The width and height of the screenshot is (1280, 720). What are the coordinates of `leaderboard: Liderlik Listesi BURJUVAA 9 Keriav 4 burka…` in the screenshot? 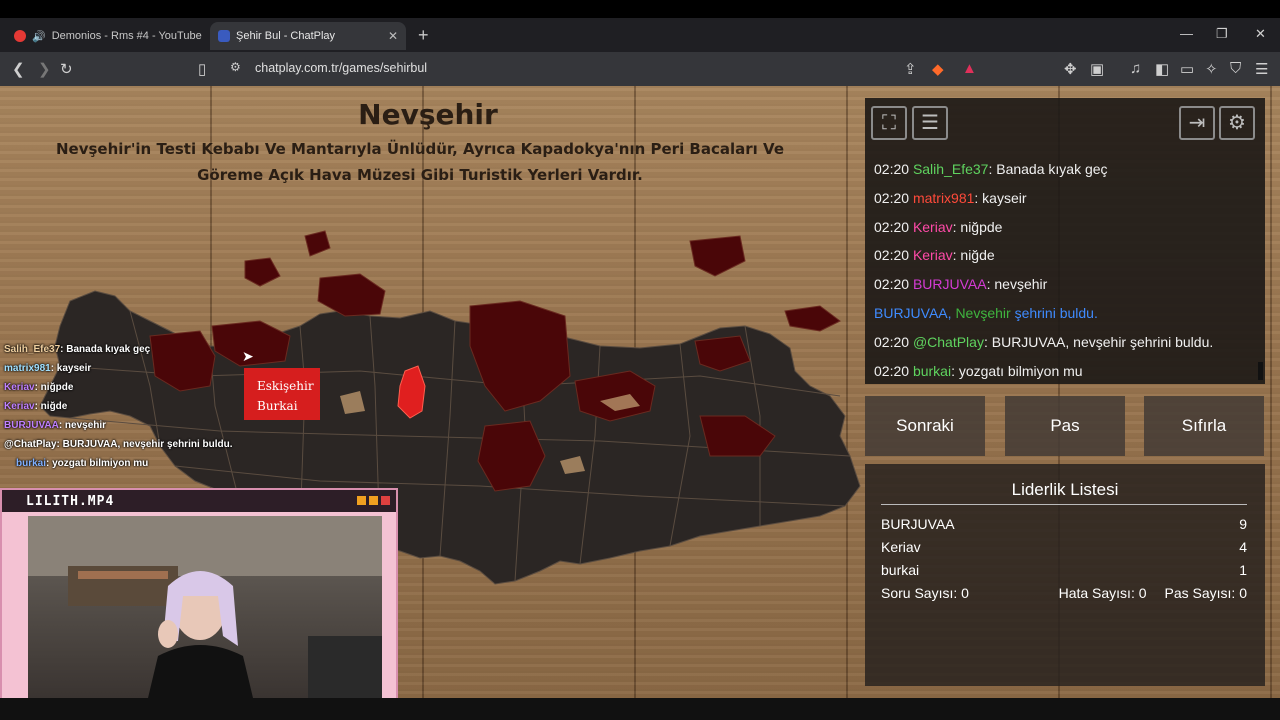 It's located at (1065, 575).